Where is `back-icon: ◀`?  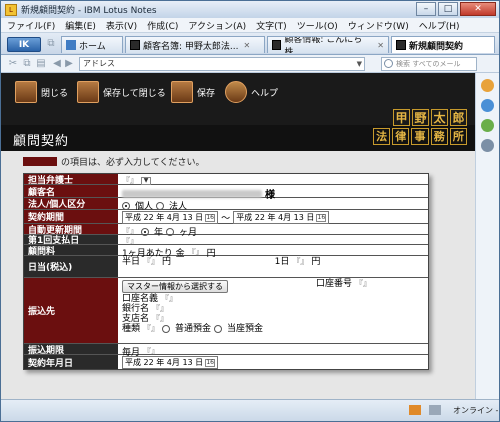 back-icon: ◀ is located at coordinates (57, 64).